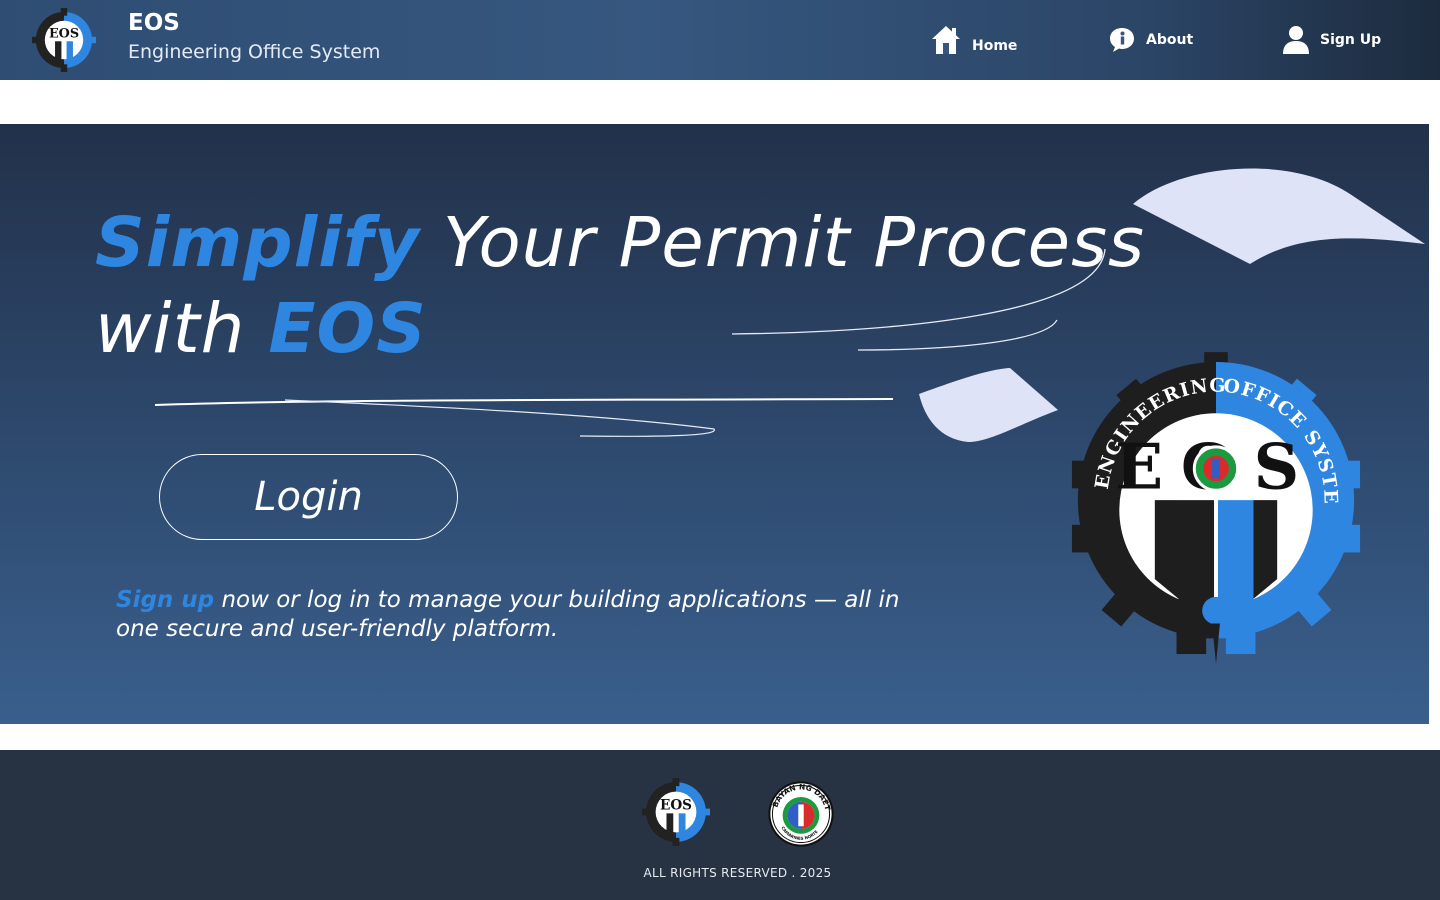 This screenshot has height=900, width=1440. Describe the element at coordinates (1122, 40) in the screenshot. I see `info-icon` at that location.